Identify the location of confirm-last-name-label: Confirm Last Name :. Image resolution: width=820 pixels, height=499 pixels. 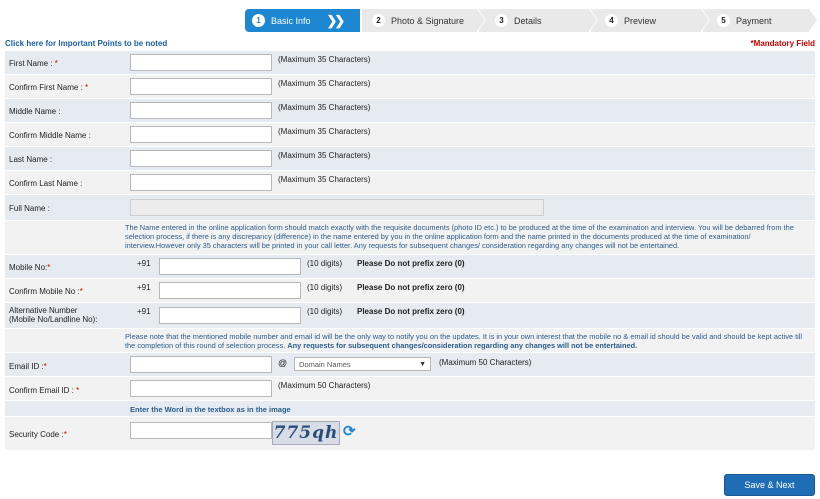
(46, 183).